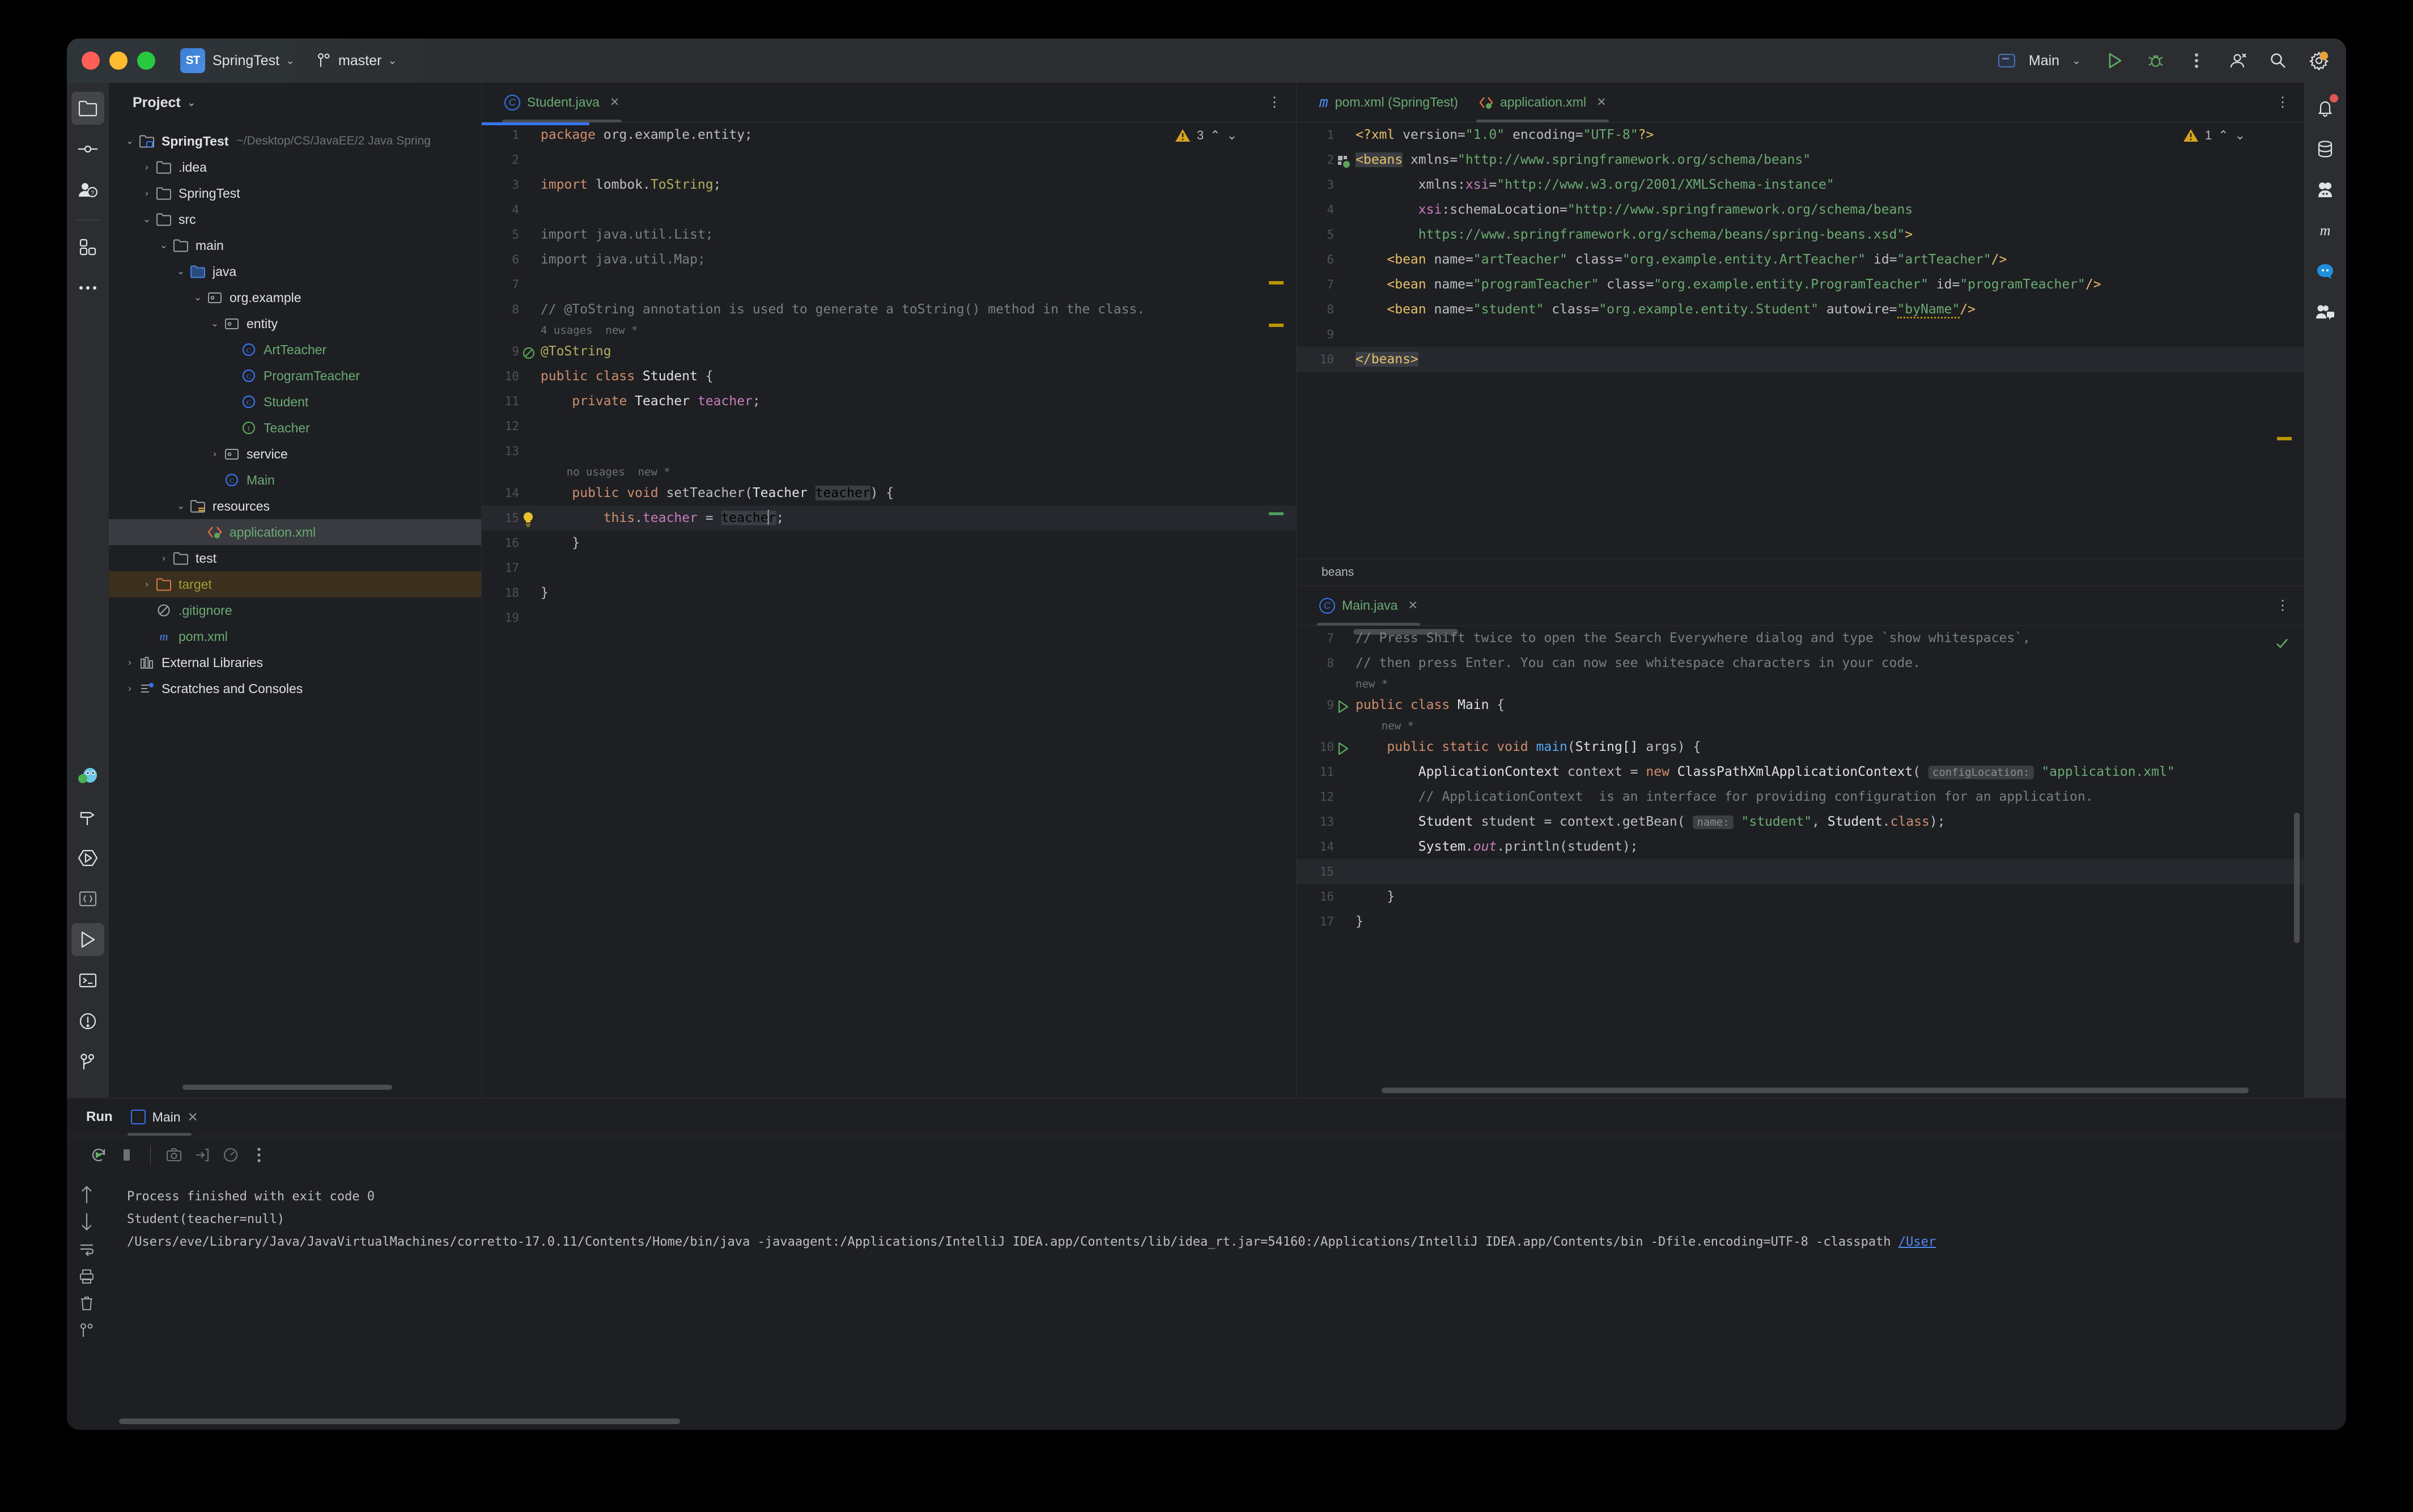 Image resolution: width=2413 pixels, height=1512 pixels. Describe the element at coordinates (87, 149) in the screenshot. I see `sidebar-item-commit` at that location.